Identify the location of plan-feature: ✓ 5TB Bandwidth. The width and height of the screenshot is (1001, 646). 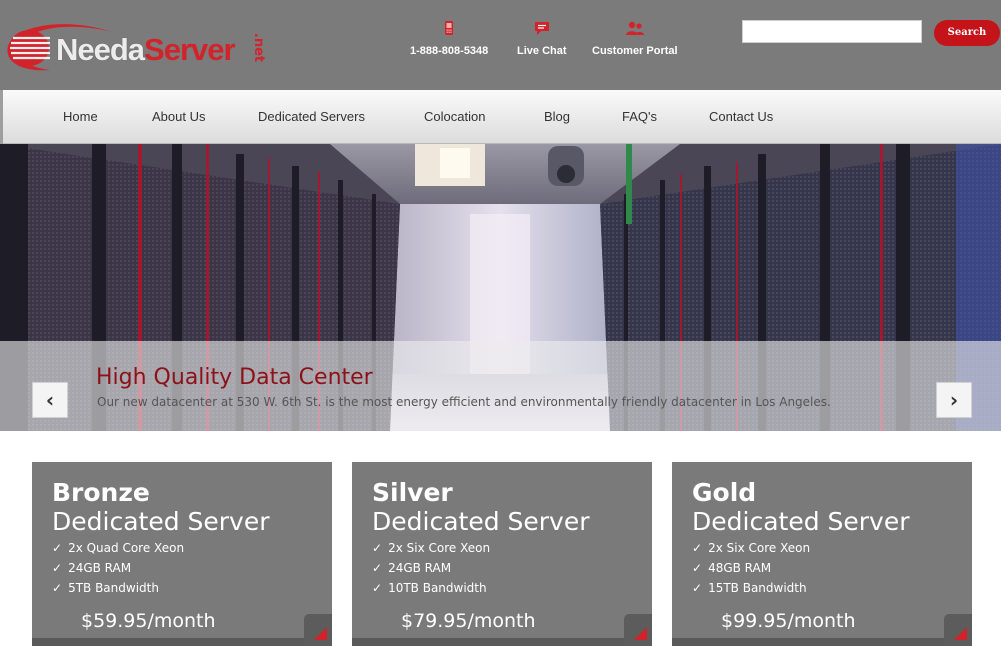
(105, 588).